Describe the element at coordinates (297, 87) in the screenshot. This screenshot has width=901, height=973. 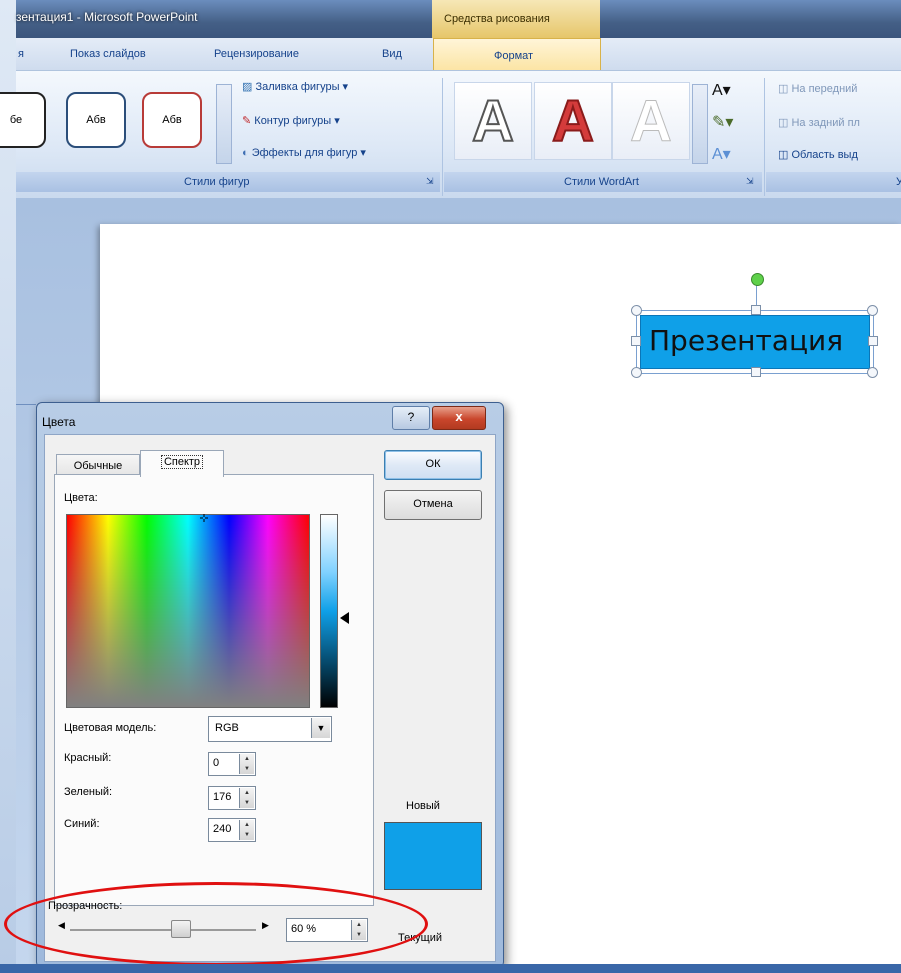
I see `shape-fill-label: Заливка фигуры` at that location.